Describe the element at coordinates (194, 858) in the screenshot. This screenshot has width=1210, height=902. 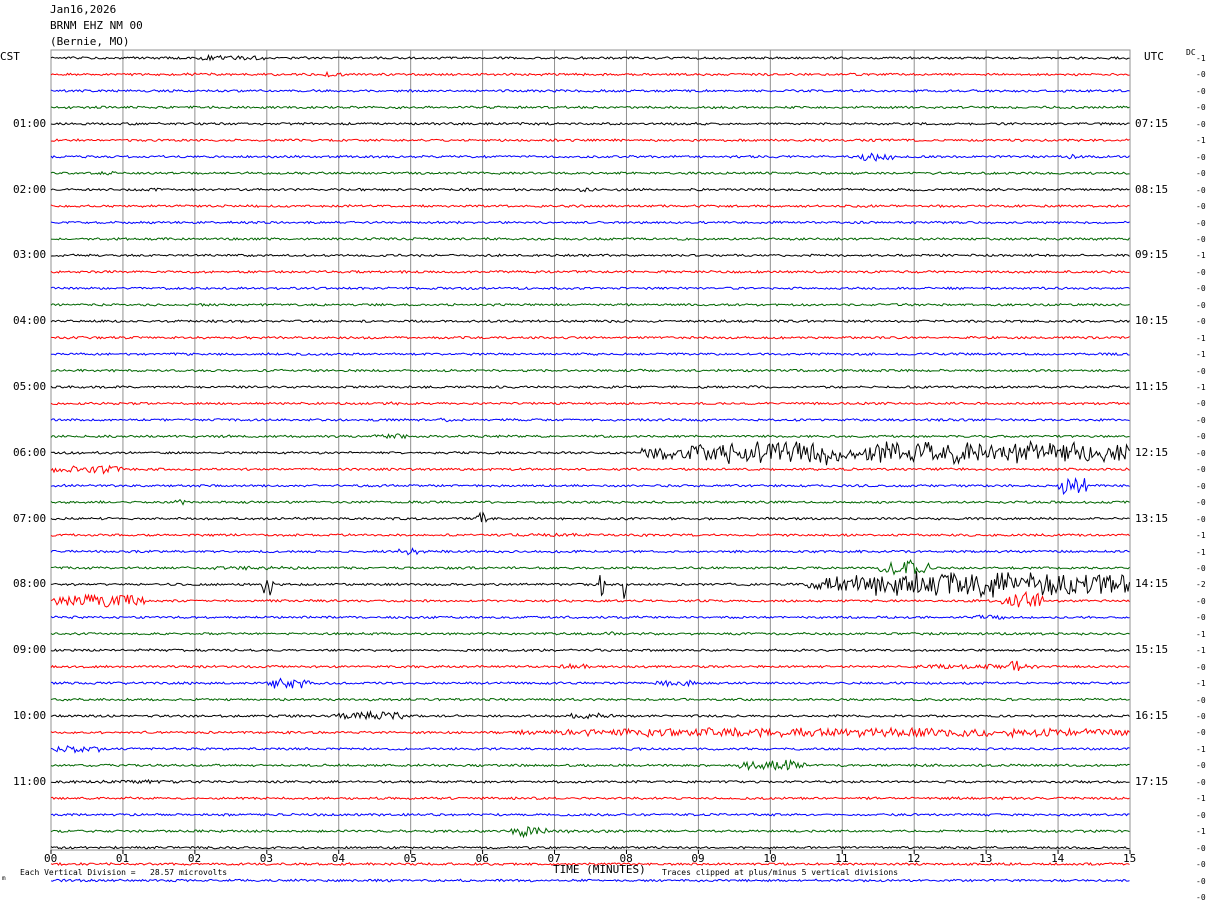
I see `x-tick-label: 02` at that location.